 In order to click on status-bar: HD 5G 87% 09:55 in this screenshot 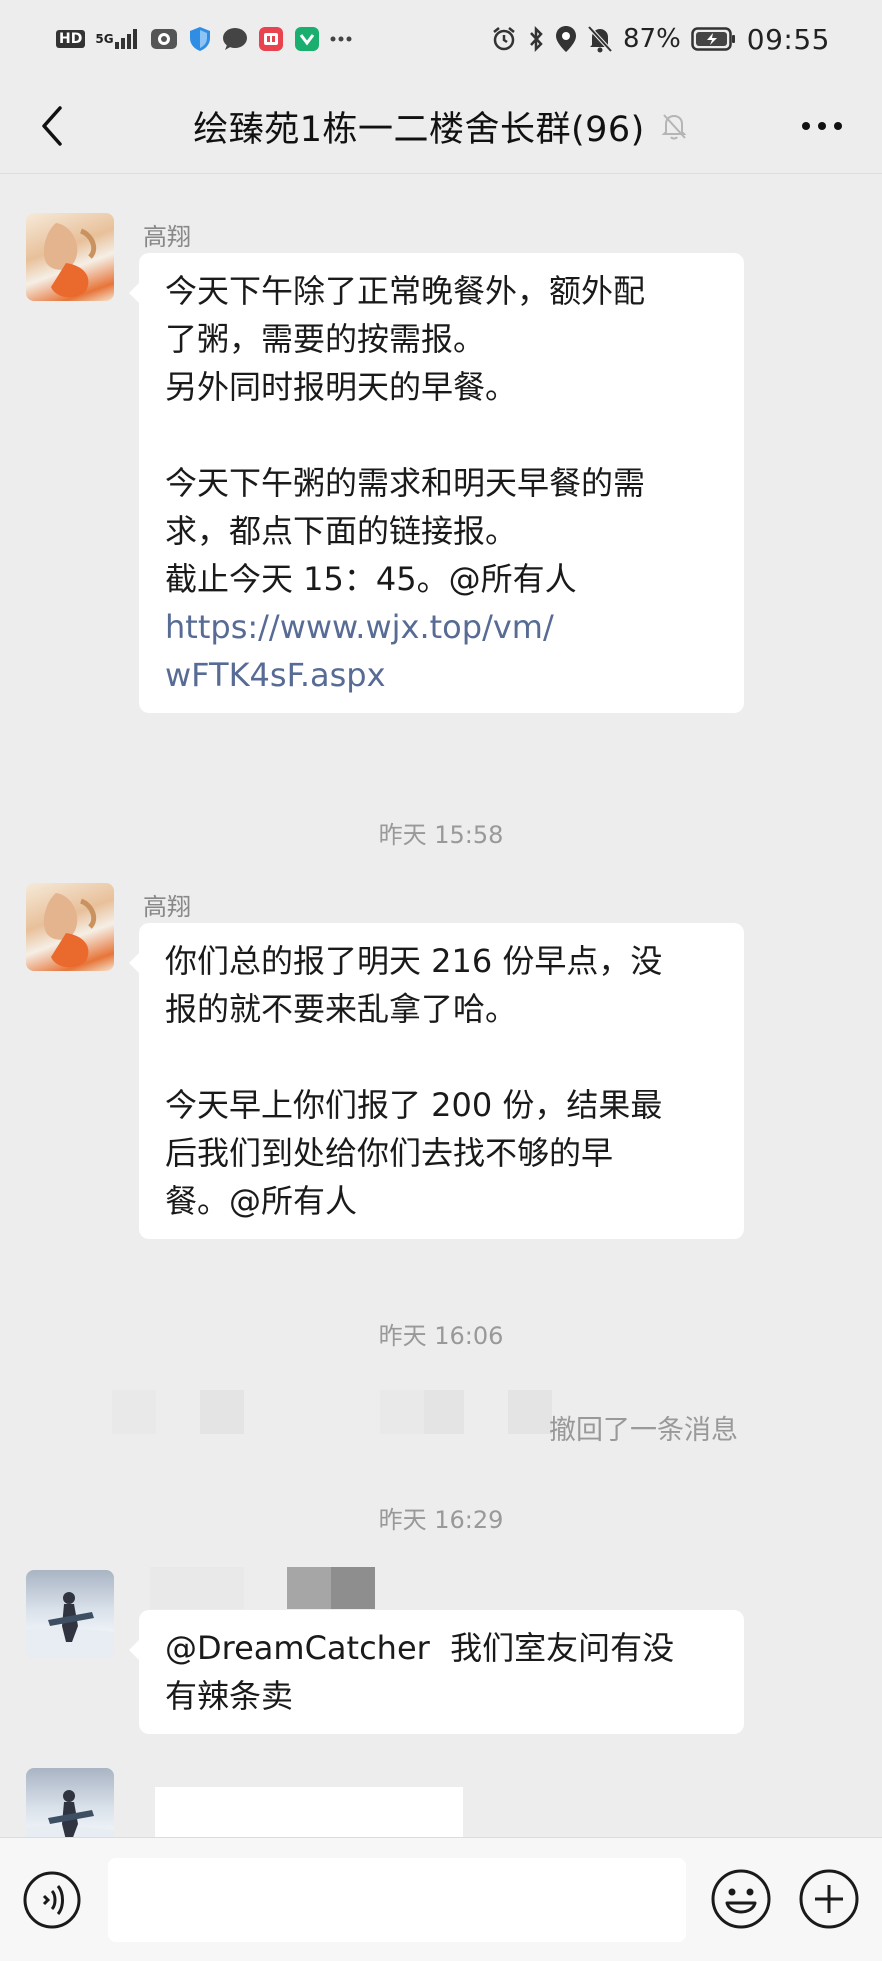, I will do `click(441, 39)`.